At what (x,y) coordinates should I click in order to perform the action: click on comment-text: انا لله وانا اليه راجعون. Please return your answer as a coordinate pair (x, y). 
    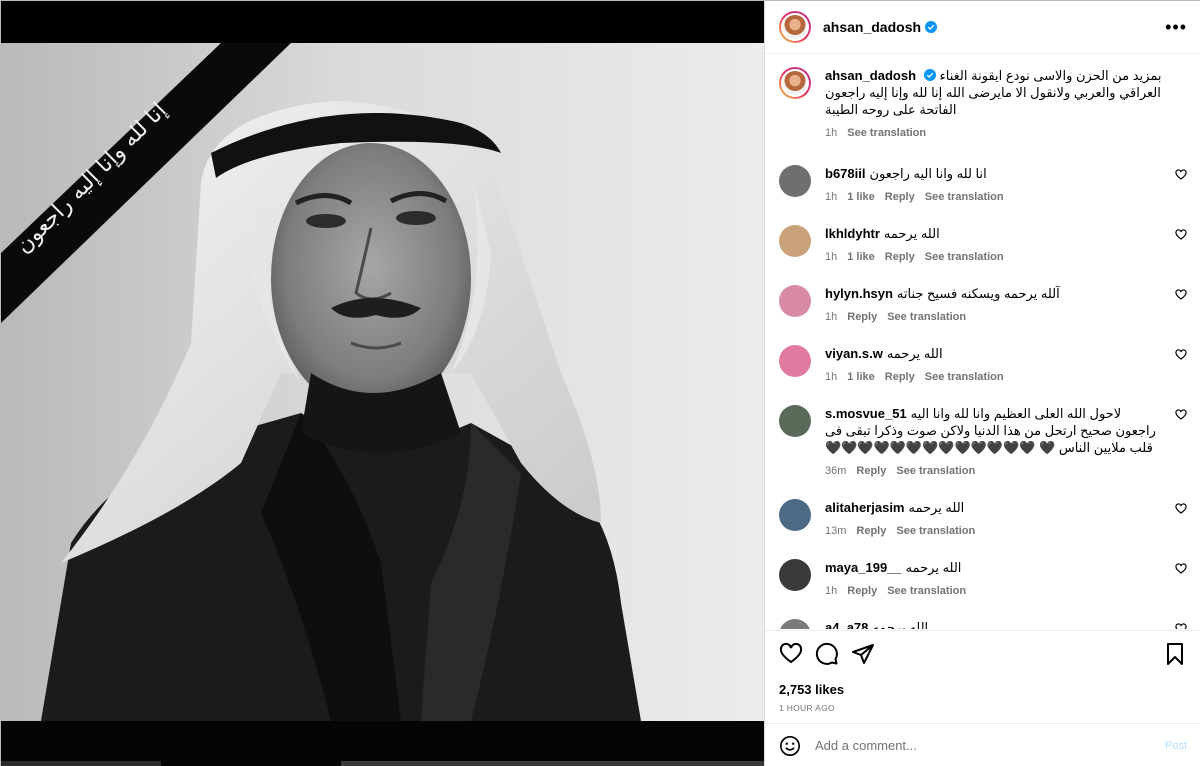
    Looking at the image, I should click on (928, 173).